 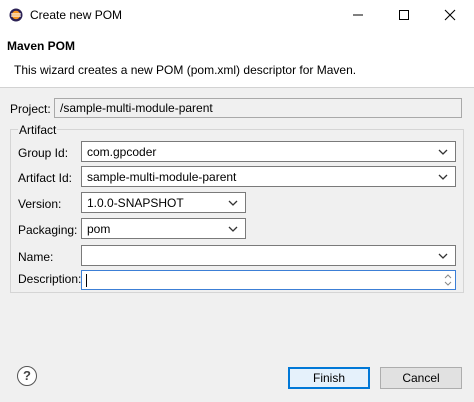 What do you see at coordinates (163, 228) in the screenshot?
I see `packaging-combo: pom` at bounding box center [163, 228].